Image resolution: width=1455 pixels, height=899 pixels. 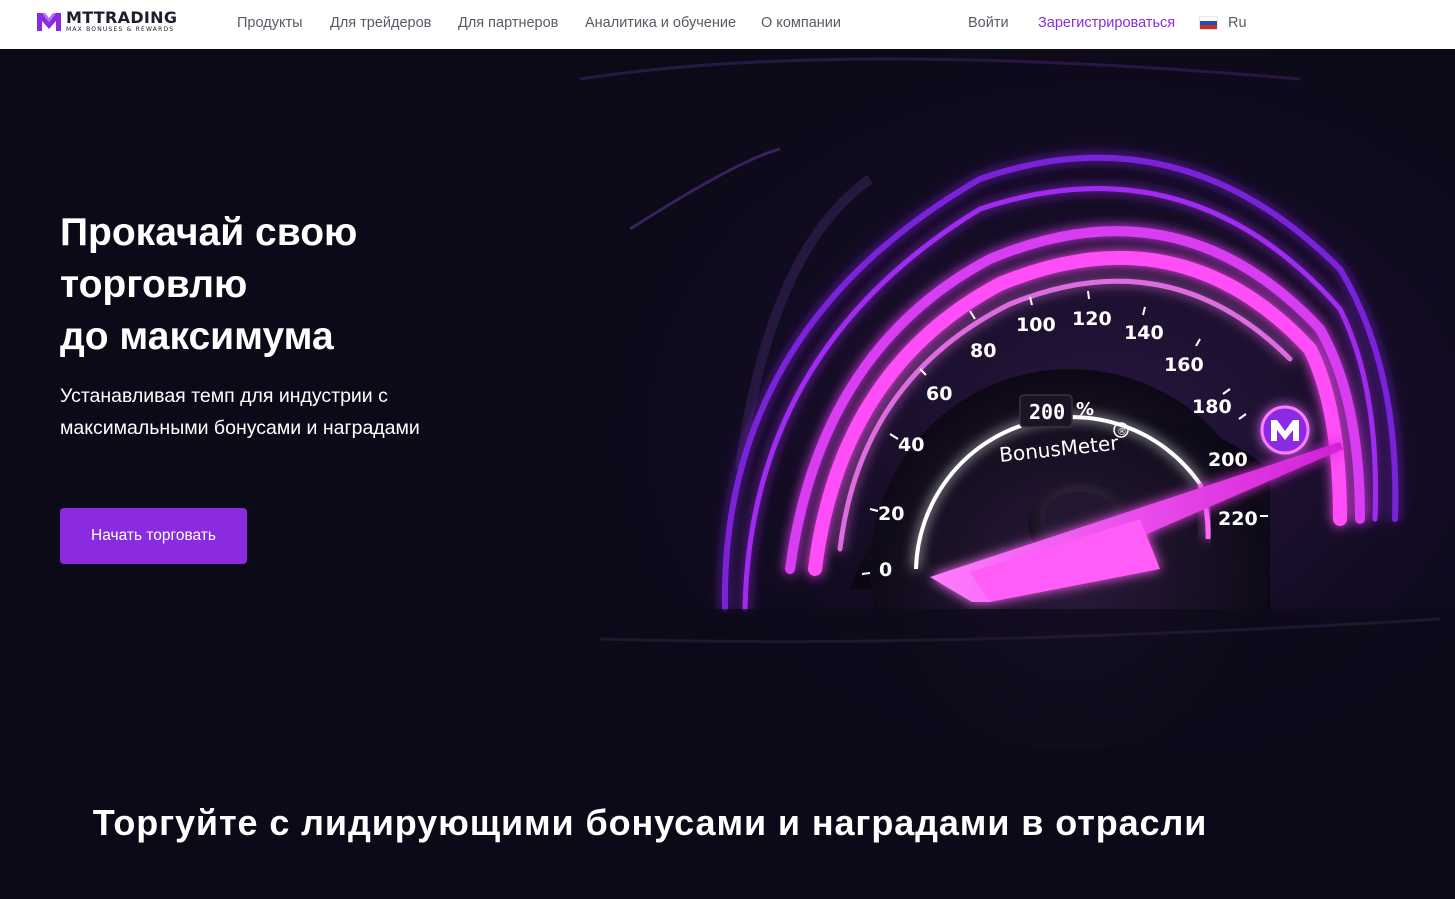 What do you see at coordinates (380, 23) in the screenshot?
I see `nav-item-traders: Для трейдеров` at bounding box center [380, 23].